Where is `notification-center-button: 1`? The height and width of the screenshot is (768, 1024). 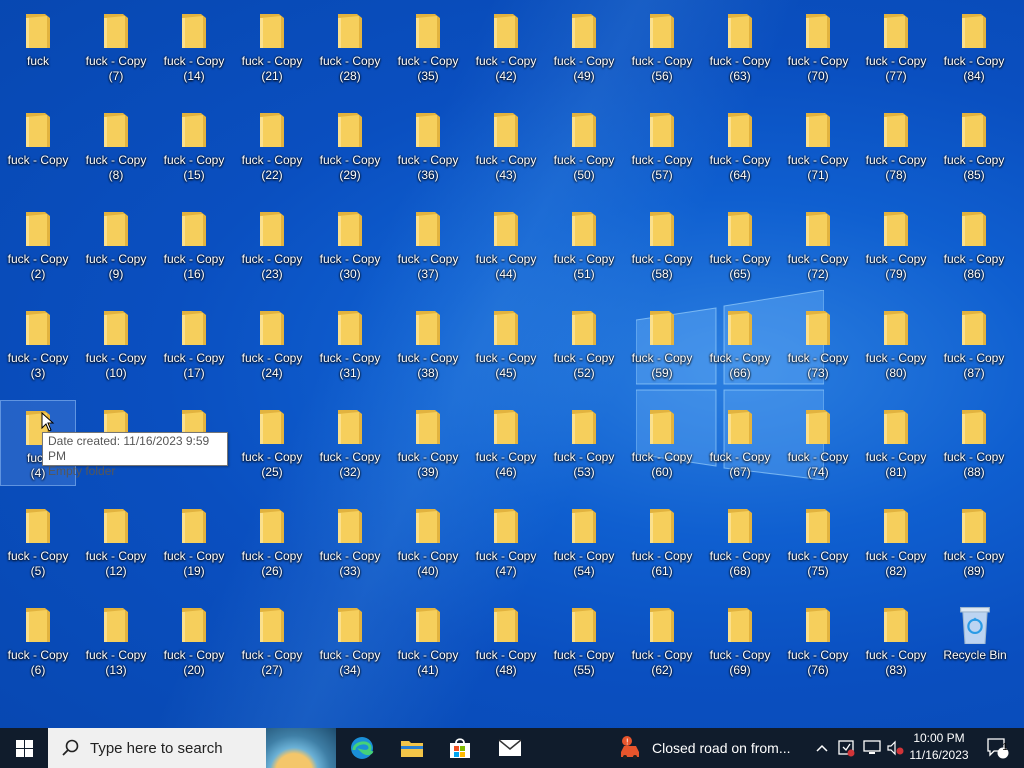 notification-center-button: 1 is located at coordinates (998, 748).